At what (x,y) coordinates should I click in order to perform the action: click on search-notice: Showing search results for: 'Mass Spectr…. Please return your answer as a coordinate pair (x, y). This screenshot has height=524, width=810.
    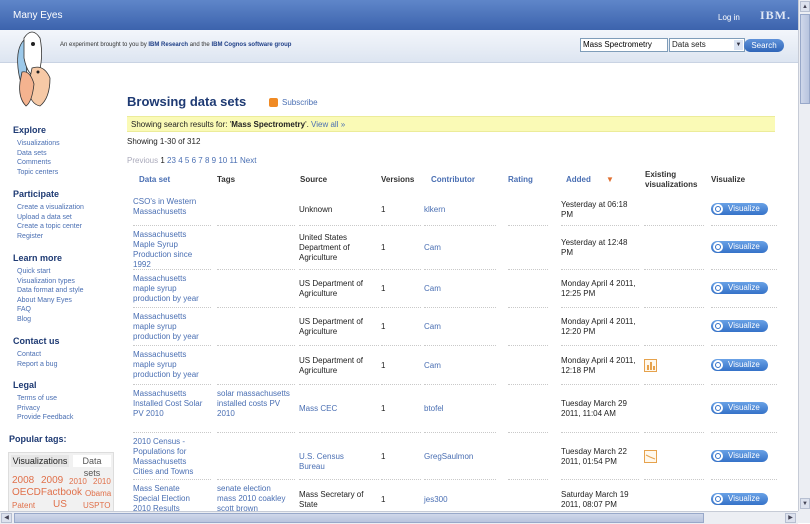
    Looking at the image, I should click on (451, 124).